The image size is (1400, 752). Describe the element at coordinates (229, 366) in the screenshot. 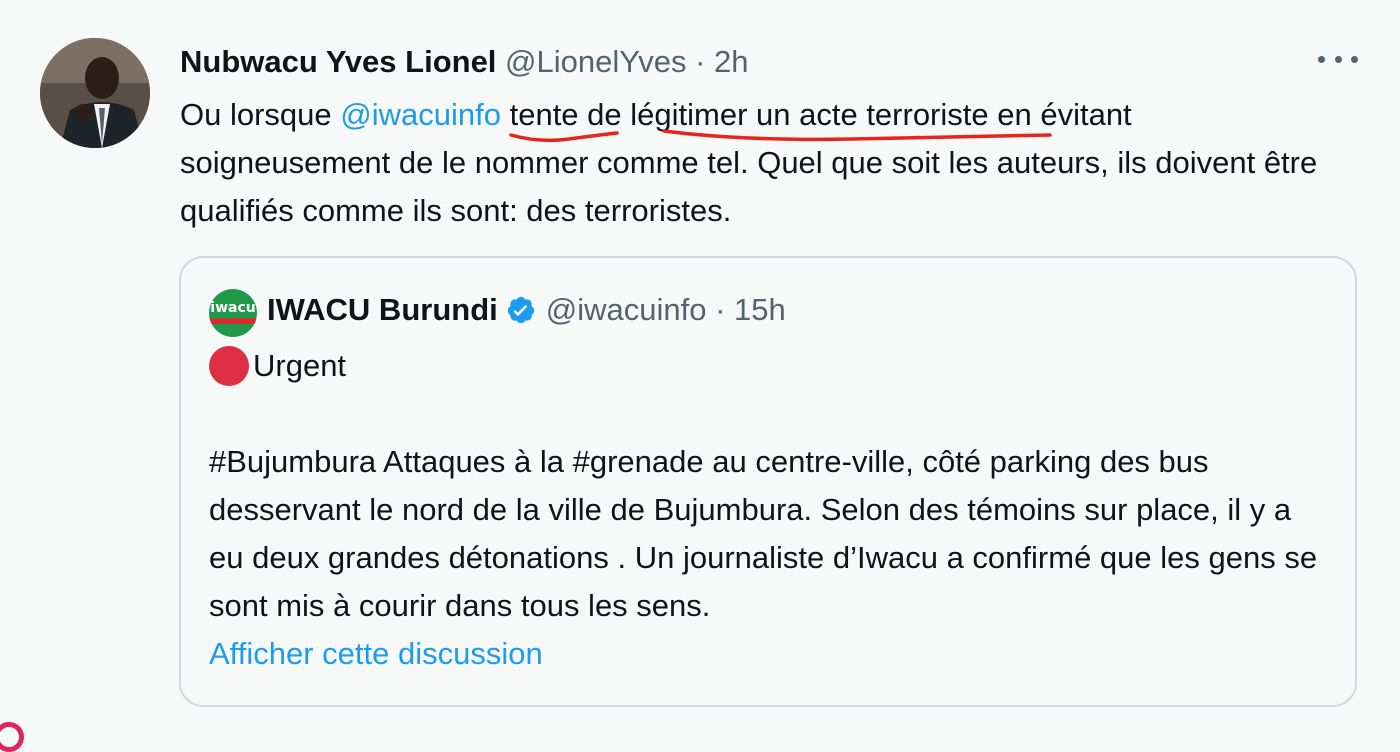

I see `red-circle-icon` at that location.